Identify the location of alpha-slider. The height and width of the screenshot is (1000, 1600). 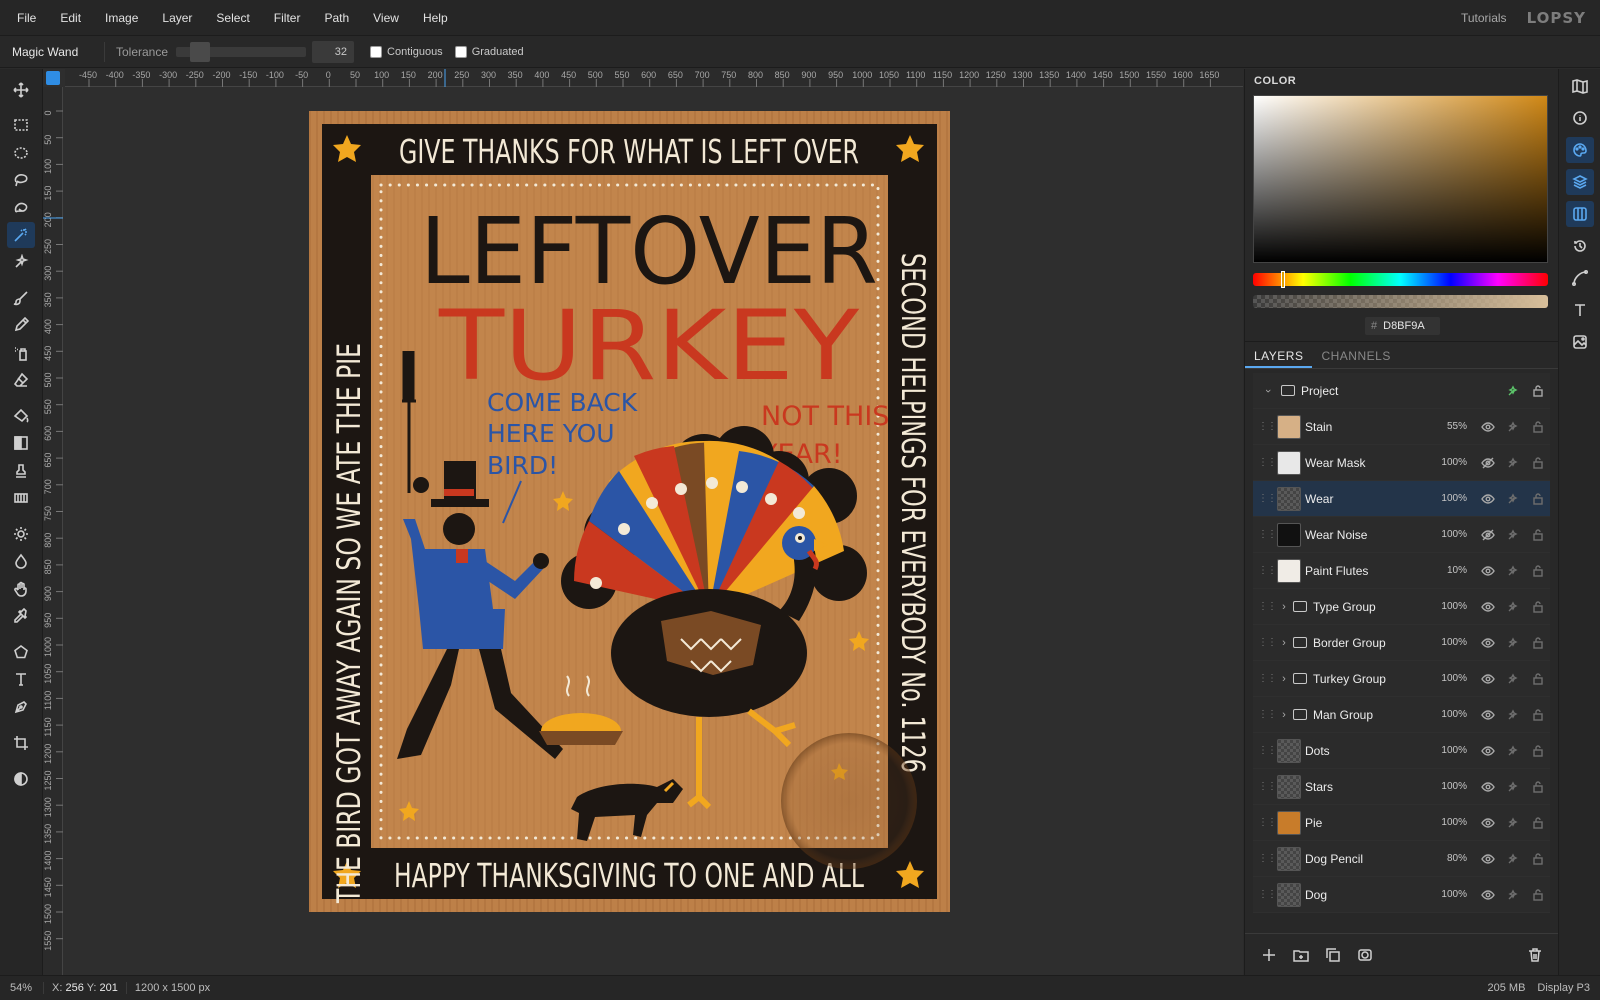
(1400, 301).